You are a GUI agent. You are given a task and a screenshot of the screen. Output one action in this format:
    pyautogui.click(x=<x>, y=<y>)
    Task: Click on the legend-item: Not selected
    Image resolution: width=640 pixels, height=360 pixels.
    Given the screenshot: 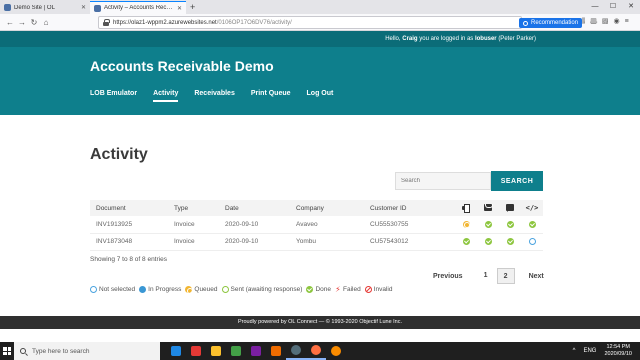 What is the action you would take?
    pyautogui.click(x=112, y=289)
    